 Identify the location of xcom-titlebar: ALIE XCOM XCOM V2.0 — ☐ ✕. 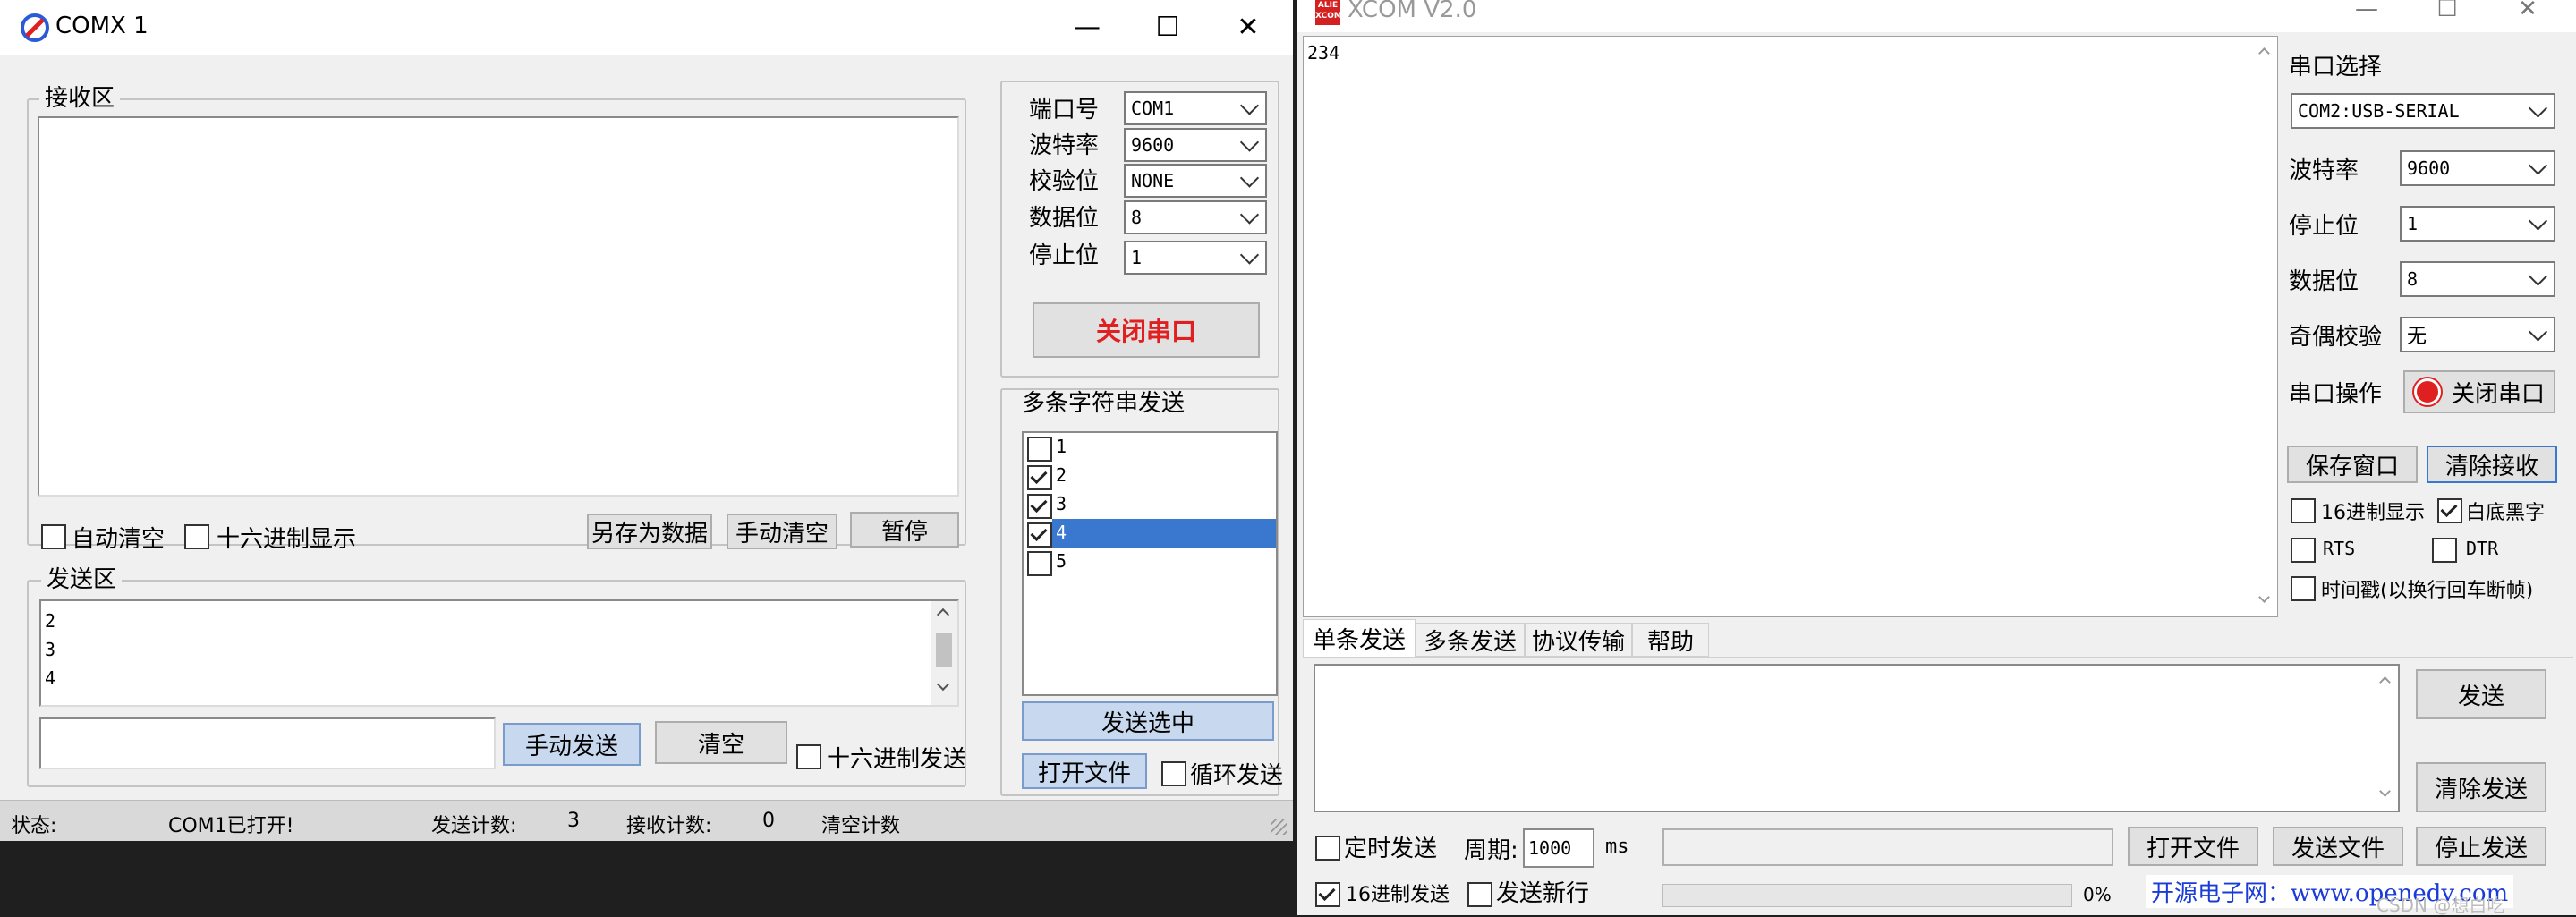
(1937, 16).